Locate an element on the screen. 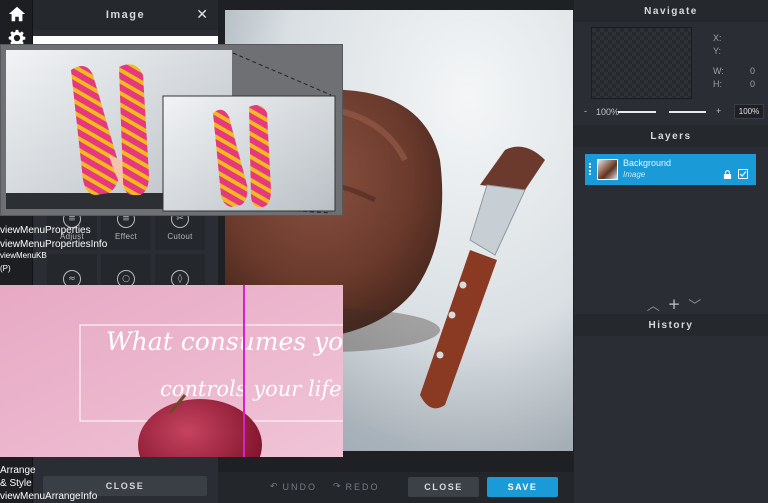  lock-icon is located at coordinates (727, 174).